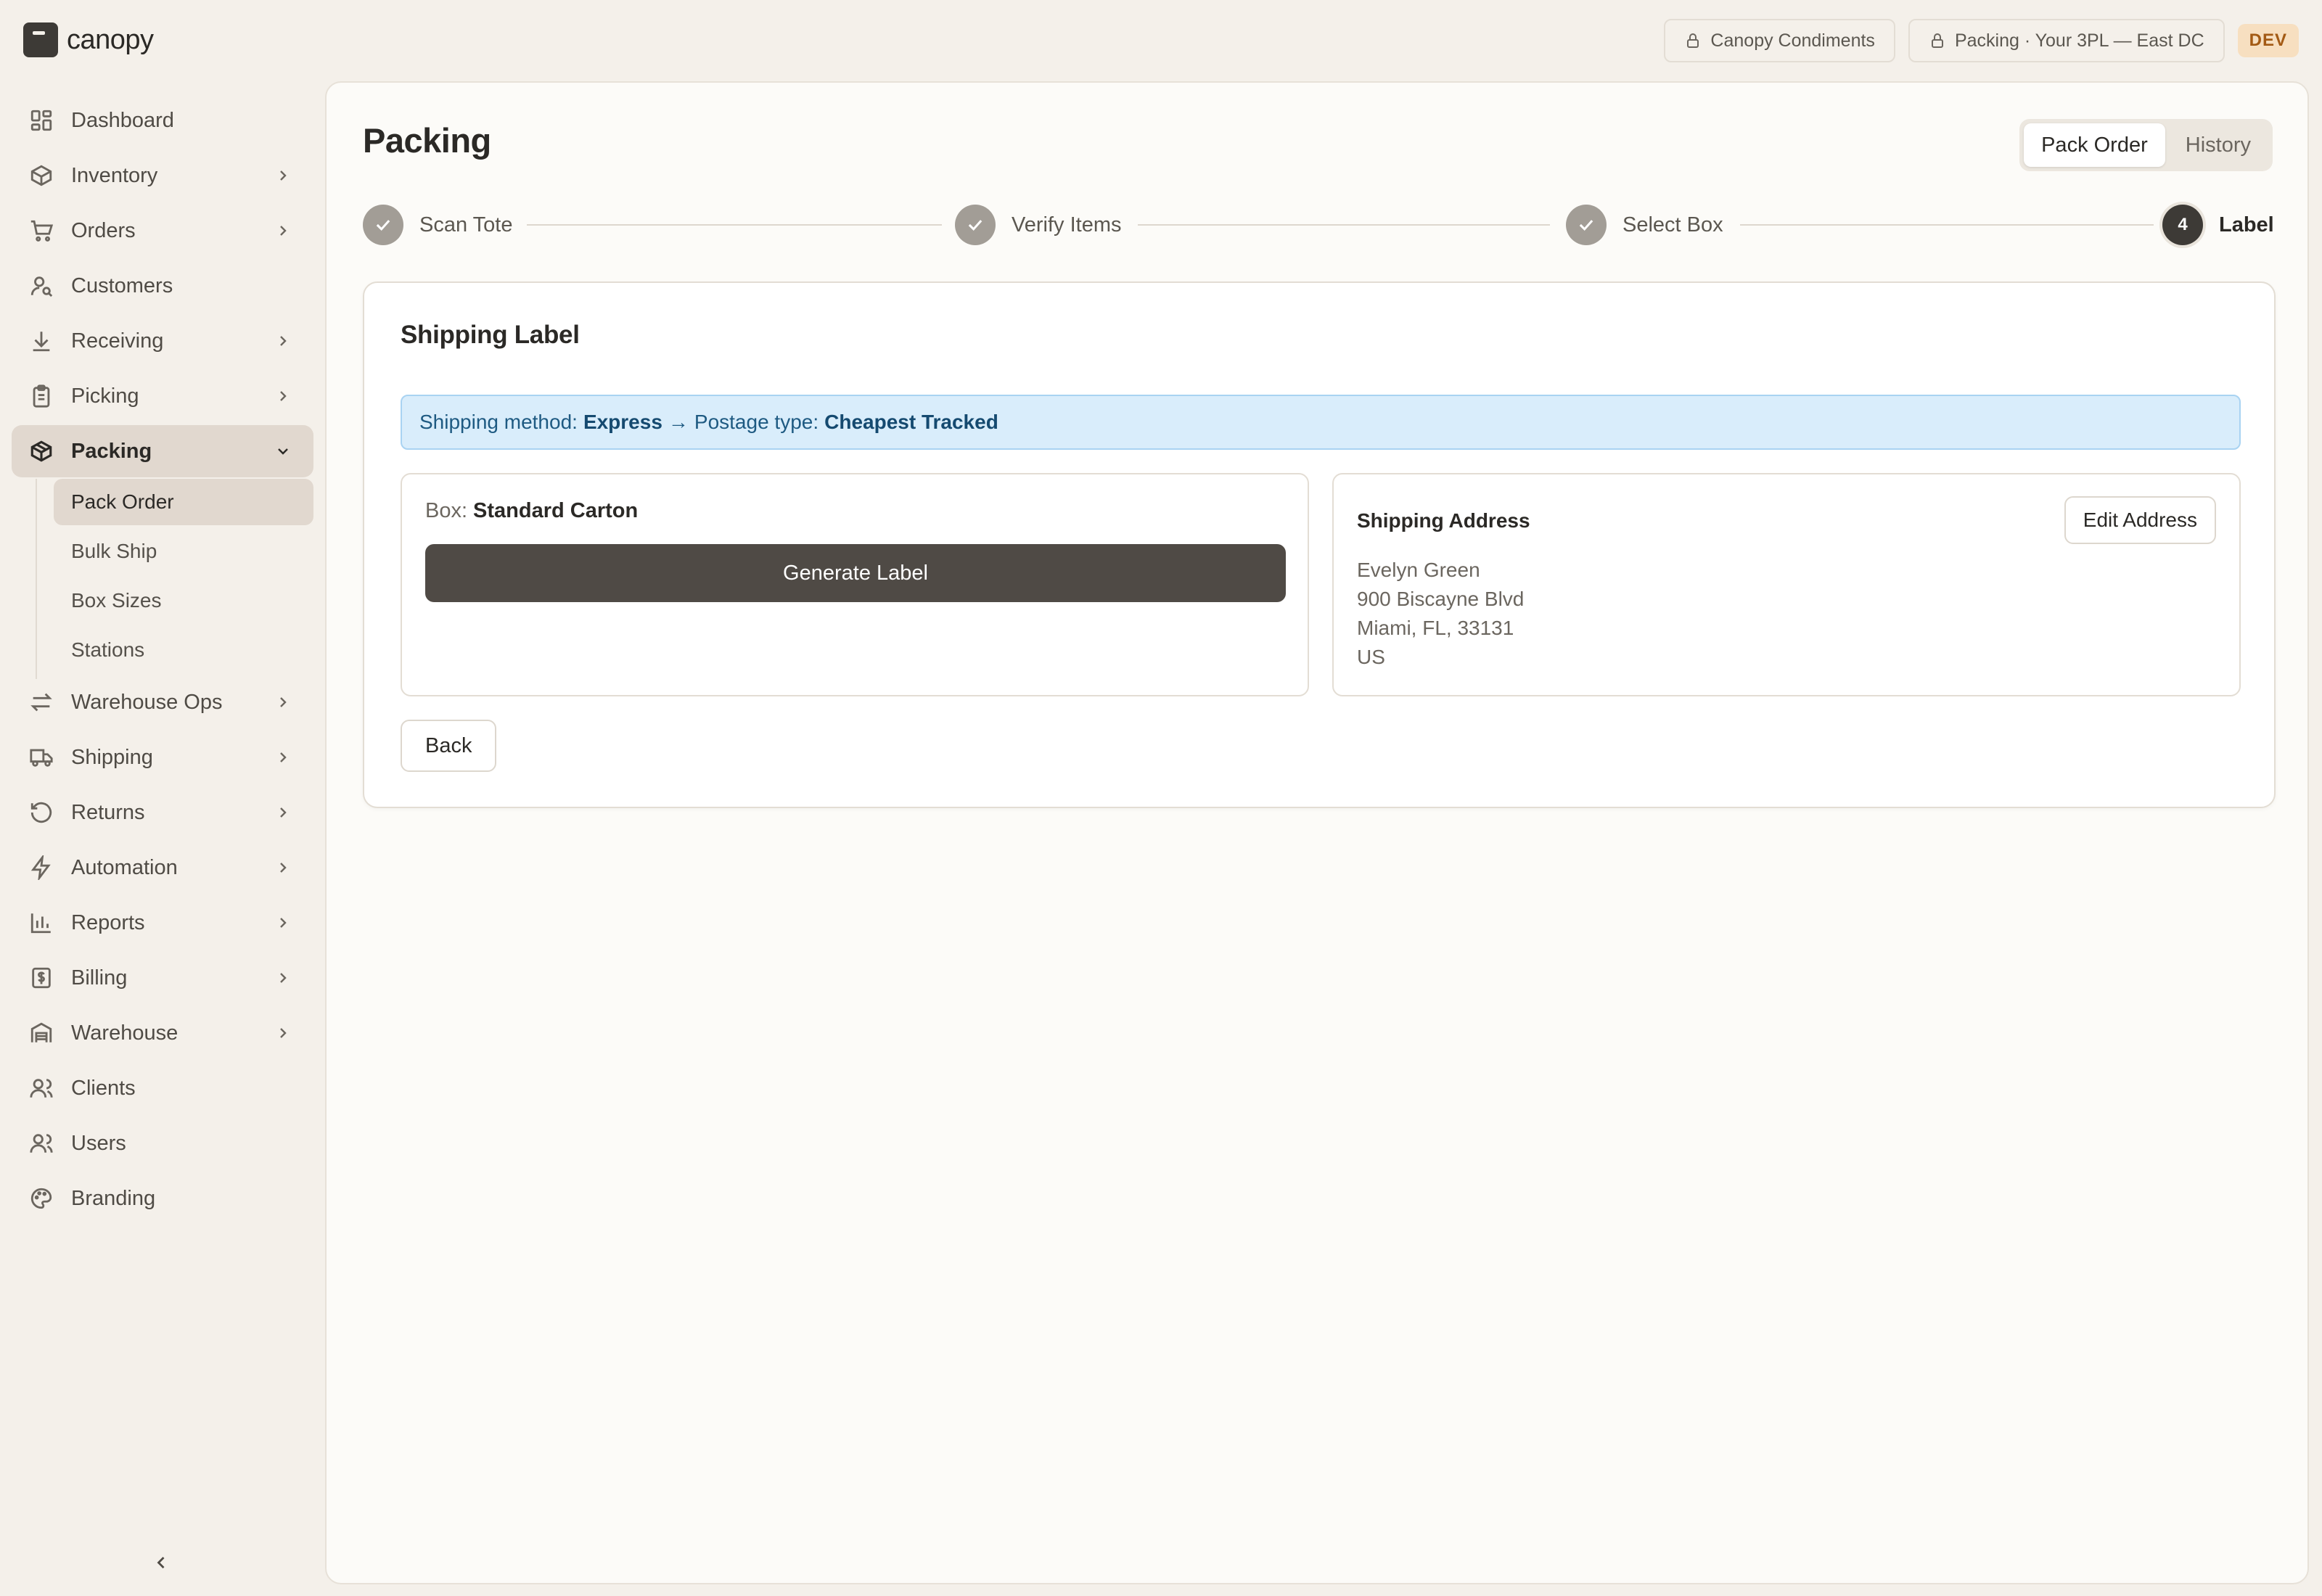 This screenshot has height=1596, width=2322. Describe the element at coordinates (41, 286) in the screenshot. I see `customer-icon` at that location.